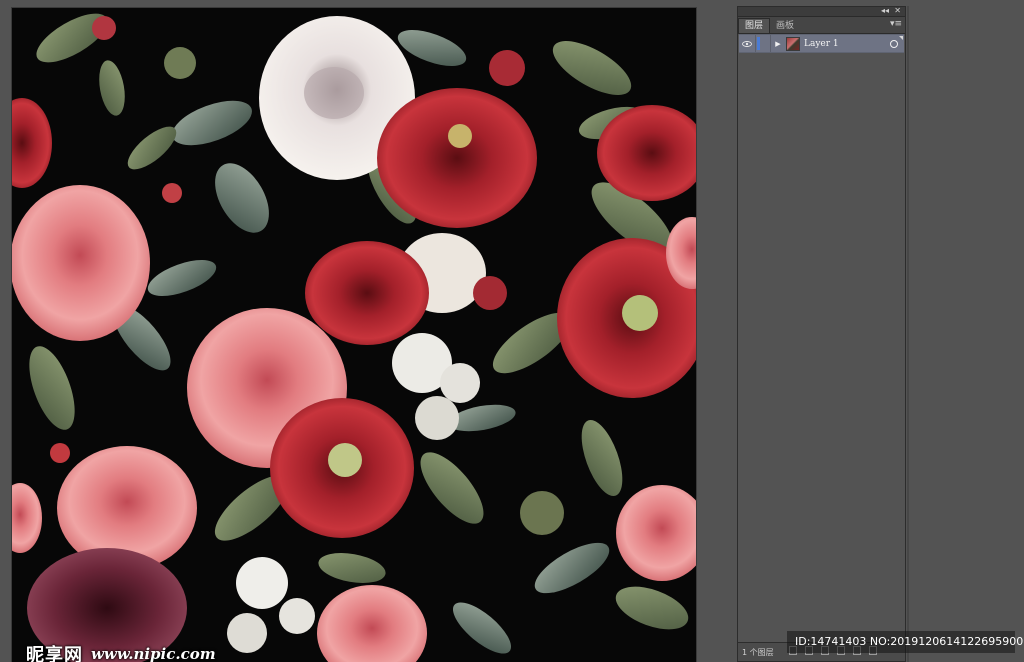 Image resolution: width=1024 pixels, height=662 pixels. I want to click on site-watermark: 昵享网 www.nipic.com, so click(121, 651).